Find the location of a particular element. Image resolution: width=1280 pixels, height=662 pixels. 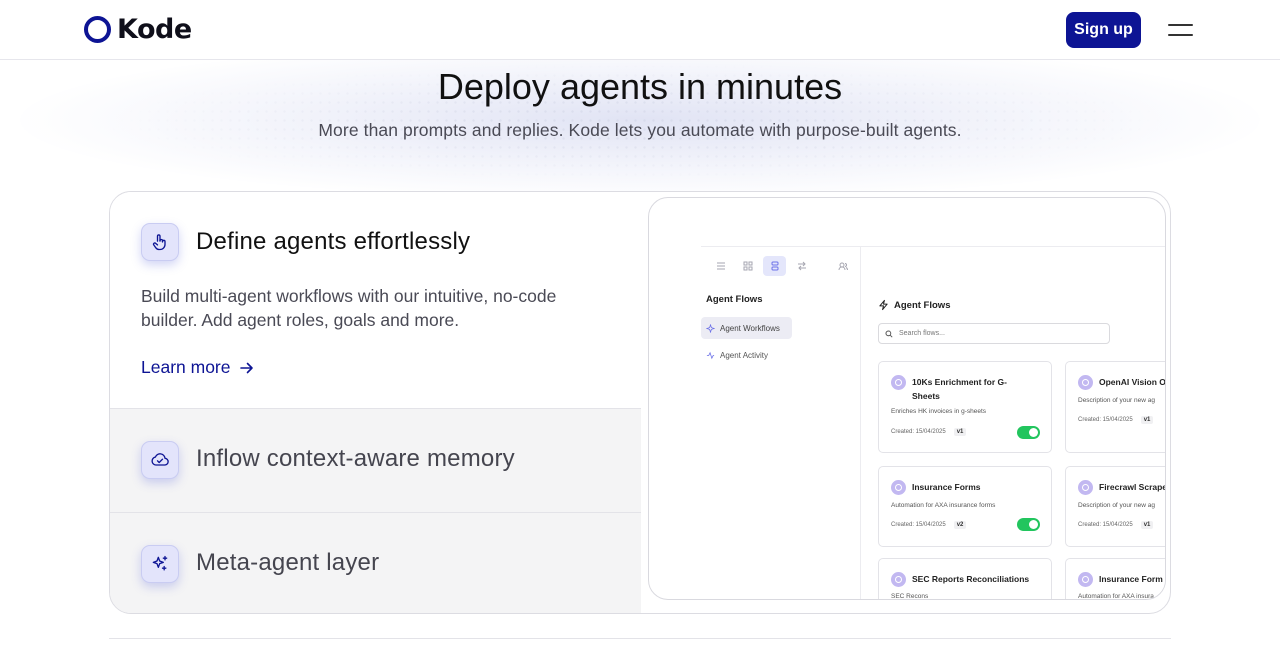

agent-name: SEC Reports Reconciliations is located at coordinates (971, 579).